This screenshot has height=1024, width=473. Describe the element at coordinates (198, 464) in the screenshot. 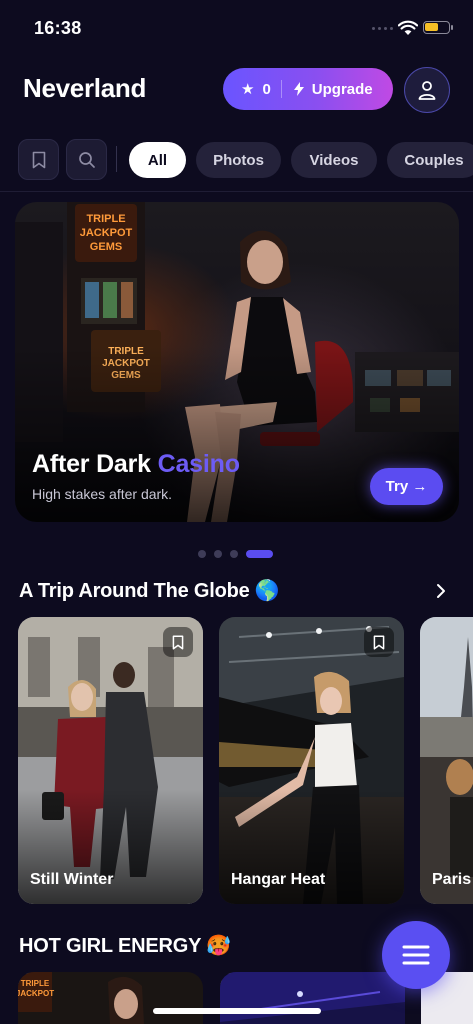

I see `hero-title-accent: Casino` at that location.